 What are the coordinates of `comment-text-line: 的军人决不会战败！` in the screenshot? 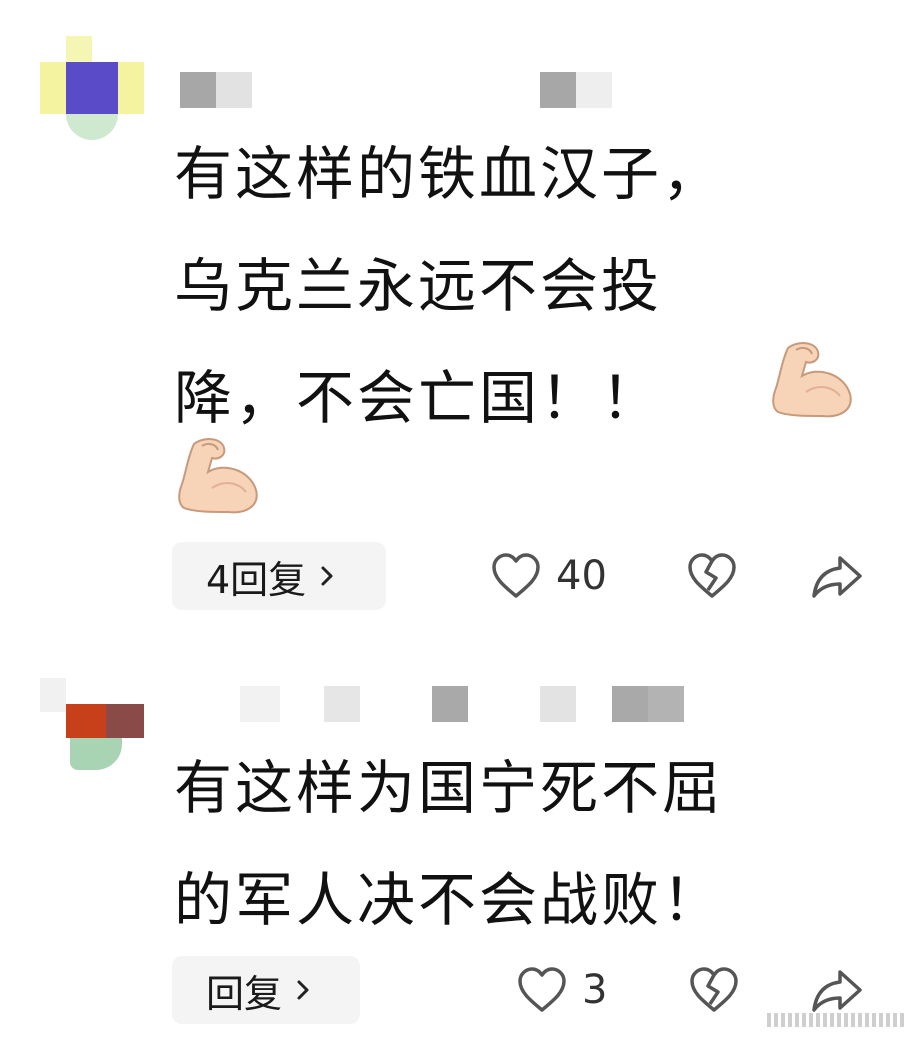 It's located at (449, 900).